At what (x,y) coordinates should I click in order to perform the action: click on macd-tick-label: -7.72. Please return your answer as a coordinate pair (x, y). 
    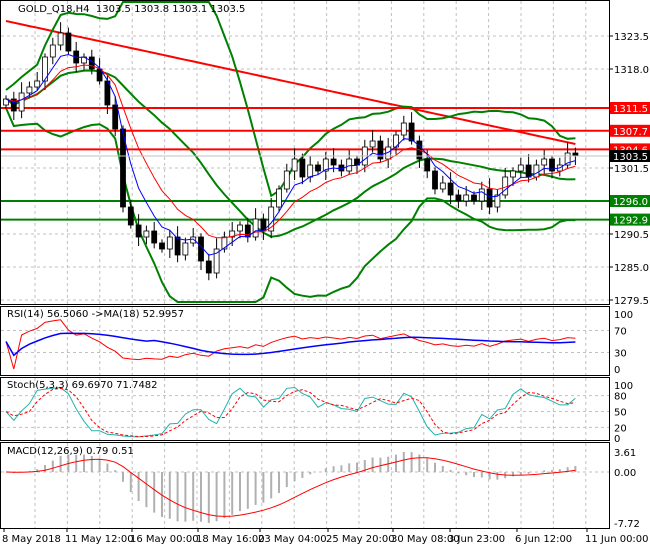
    Looking at the image, I should click on (627, 524).